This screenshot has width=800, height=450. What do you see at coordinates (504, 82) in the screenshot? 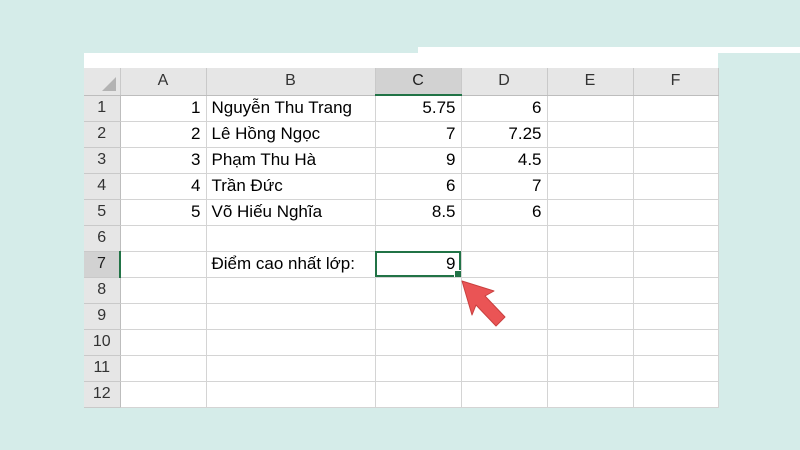
I see `column-header-d: D` at bounding box center [504, 82].